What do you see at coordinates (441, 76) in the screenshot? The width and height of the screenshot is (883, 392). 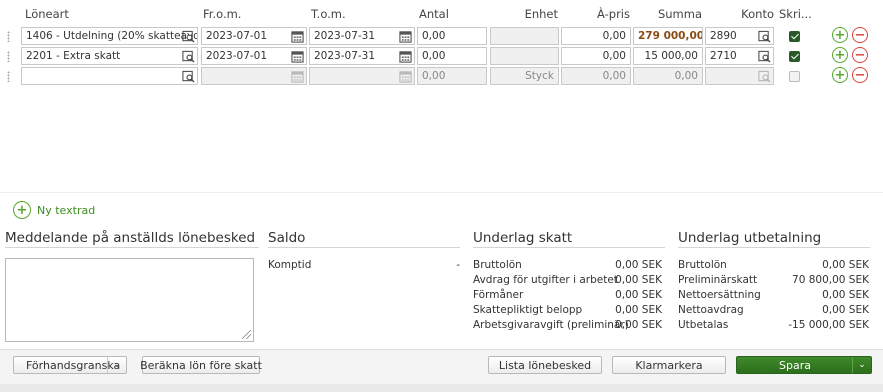 I see `table-row: 0,00 Styck 0,00 0,00 + −` at bounding box center [441, 76].